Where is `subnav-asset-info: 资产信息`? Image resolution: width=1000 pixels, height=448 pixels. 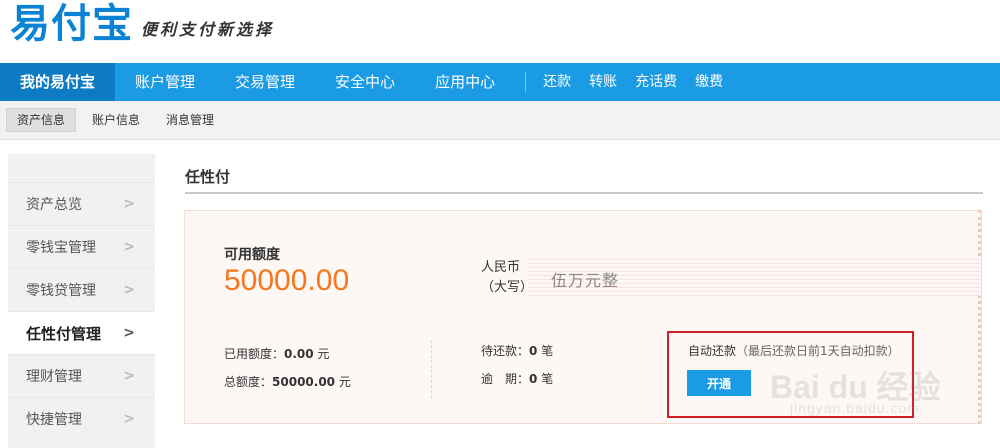 subnav-asset-info: 资产信息 is located at coordinates (41, 120).